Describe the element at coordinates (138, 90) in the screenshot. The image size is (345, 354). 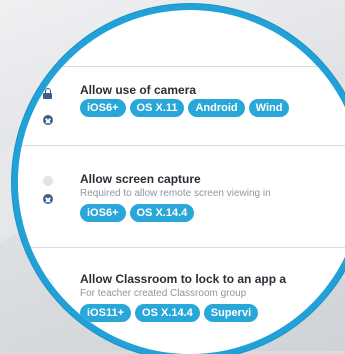
I see `setting-title: Allow use of camera` at that location.